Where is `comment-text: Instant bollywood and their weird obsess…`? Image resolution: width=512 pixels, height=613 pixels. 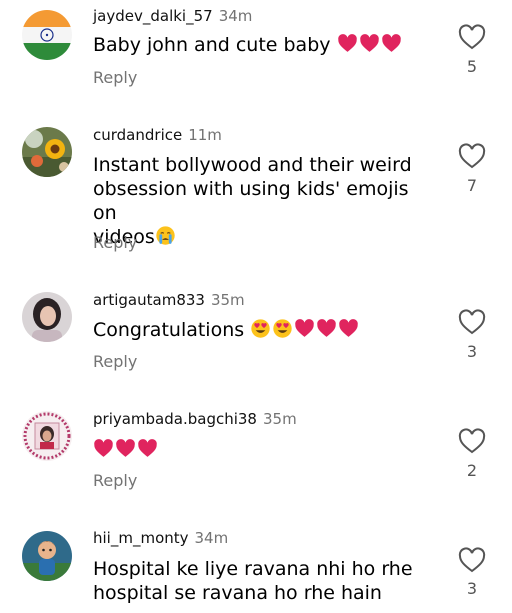
comment-text: Instant bollywood and their weird obsess… is located at coordinates (263, 201).